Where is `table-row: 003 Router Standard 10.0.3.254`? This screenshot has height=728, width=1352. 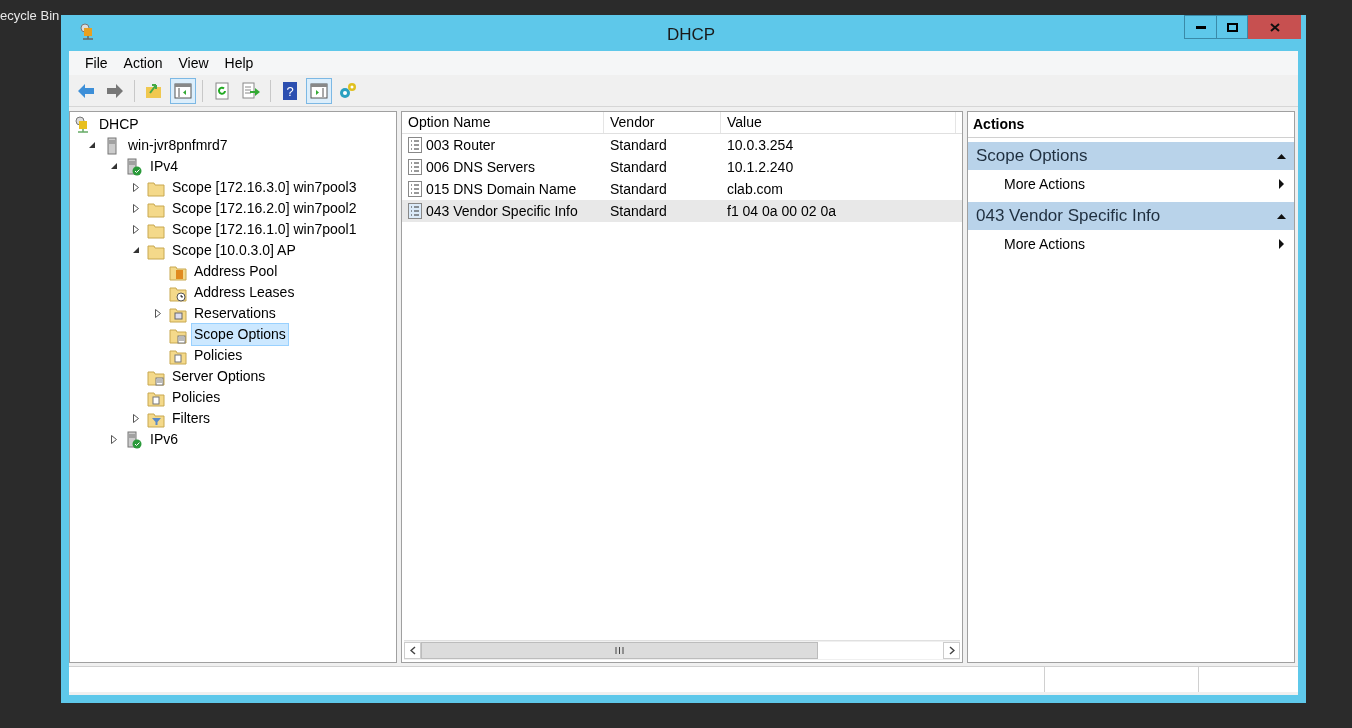 table-row: 003 Router Standard 10.0.3.254 is located at coordinates (682, 145).